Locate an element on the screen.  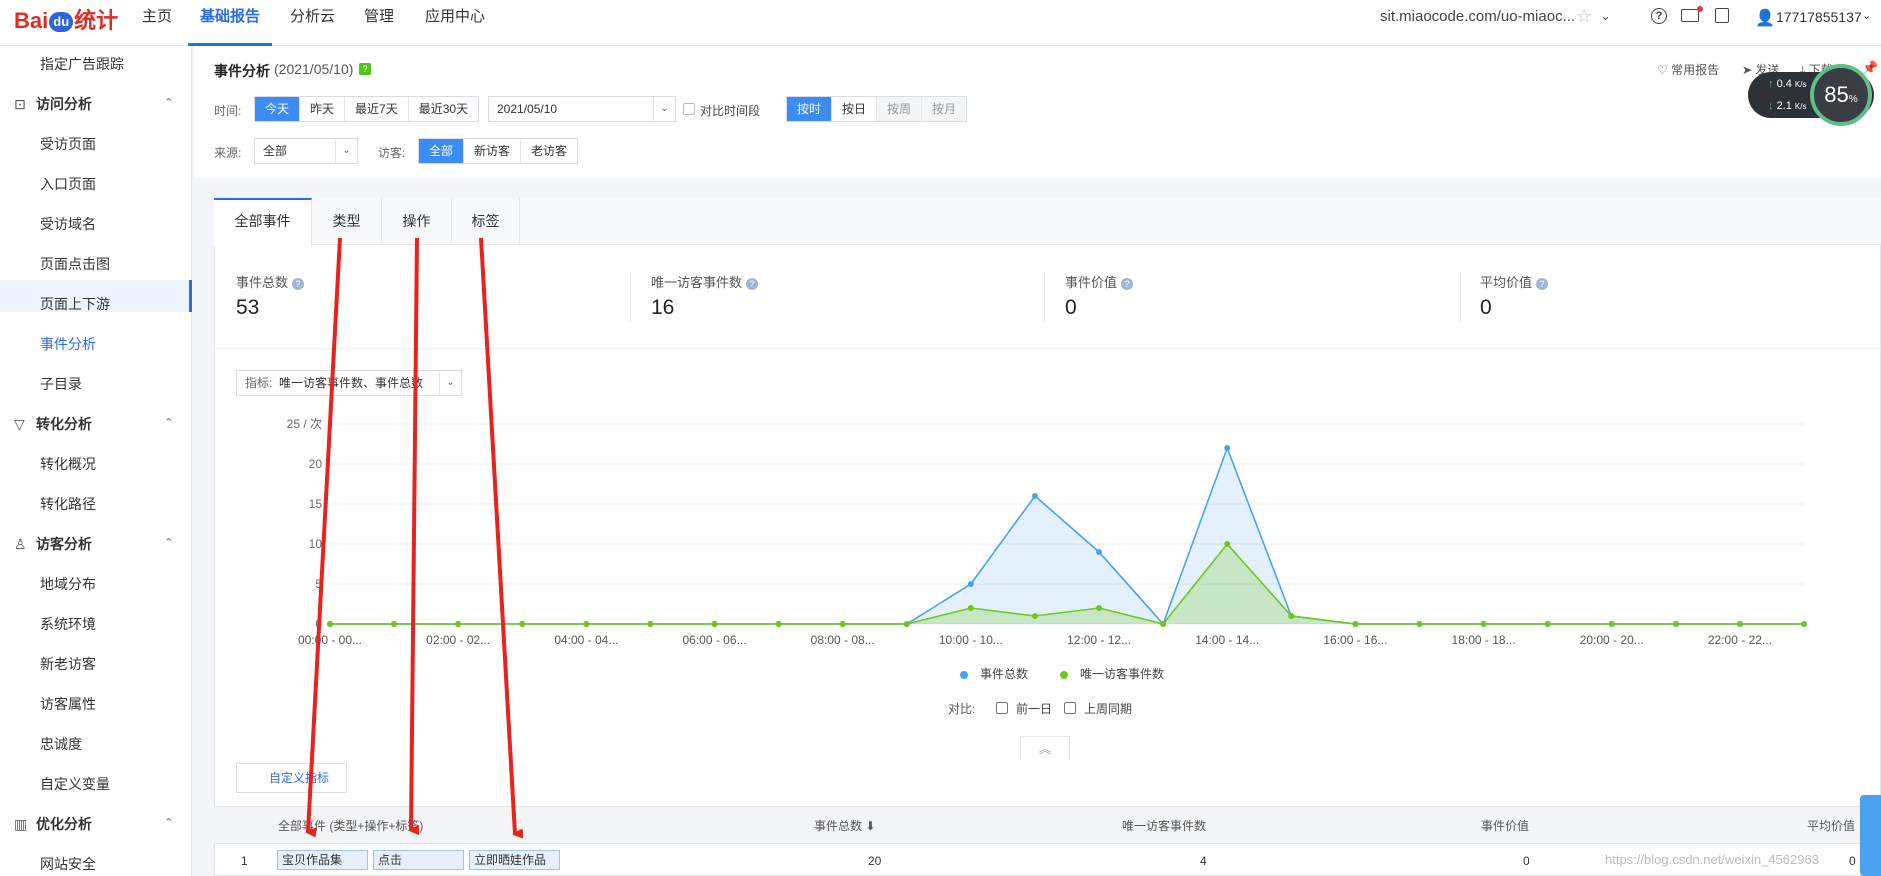
event-action-tag: 点击 is located at coordinates (418, 860).